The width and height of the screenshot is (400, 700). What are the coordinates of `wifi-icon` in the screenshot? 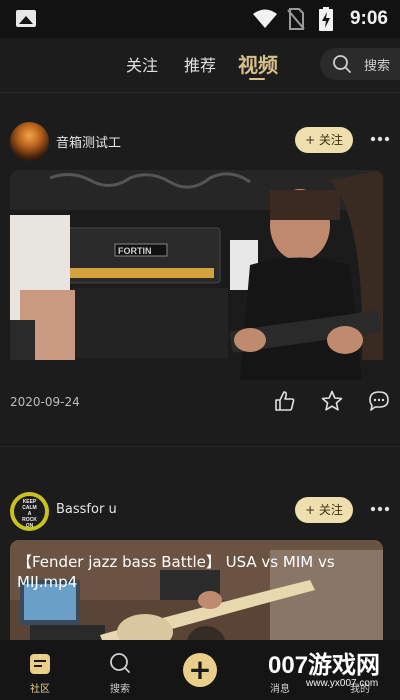 It's located at (265, 18).